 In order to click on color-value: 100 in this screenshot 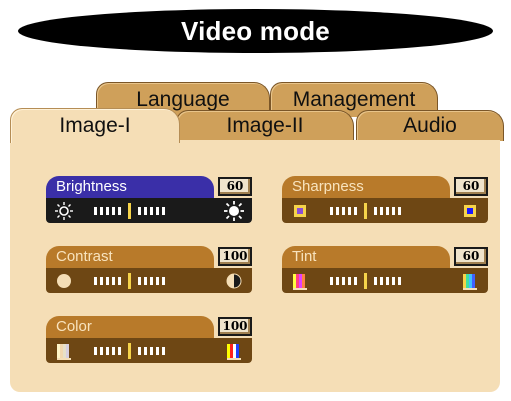, I will do `click(235, 326)`.